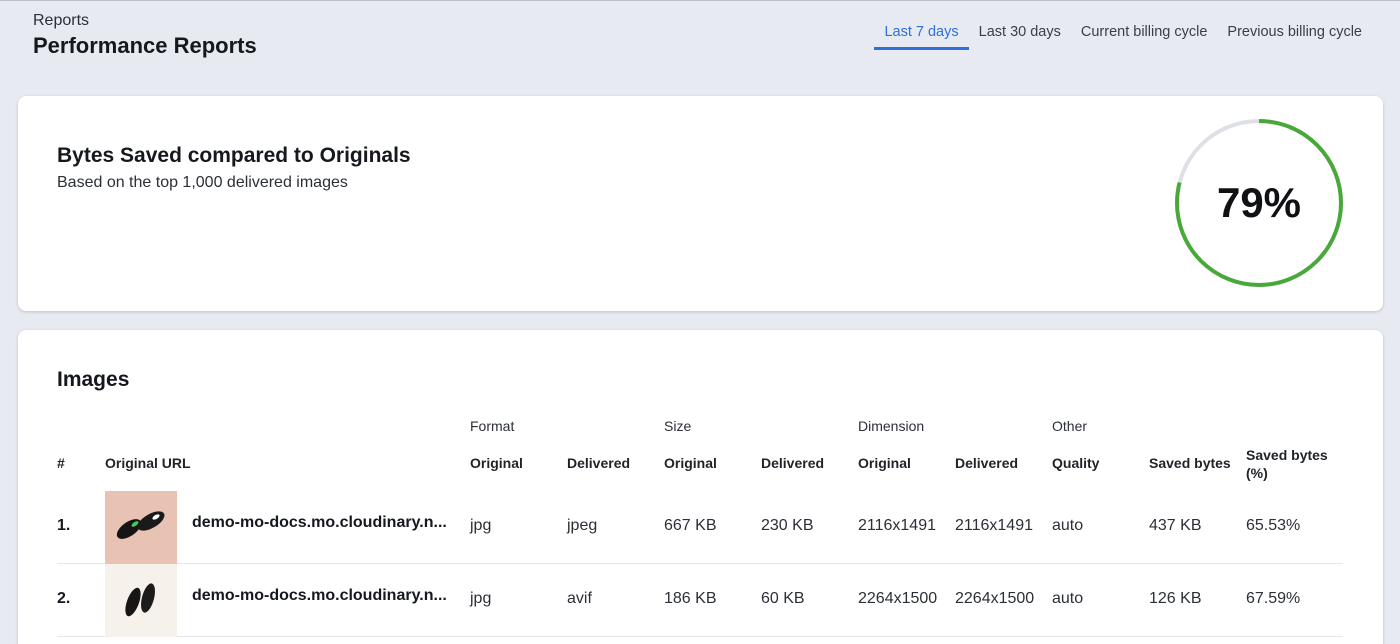 Image resolution: width=1400 pixels, height=644 pixels. Describe the element at coordinates (921, 35) in the screenshot. I see `tab-last-7-days: Last 7 days` at that location.